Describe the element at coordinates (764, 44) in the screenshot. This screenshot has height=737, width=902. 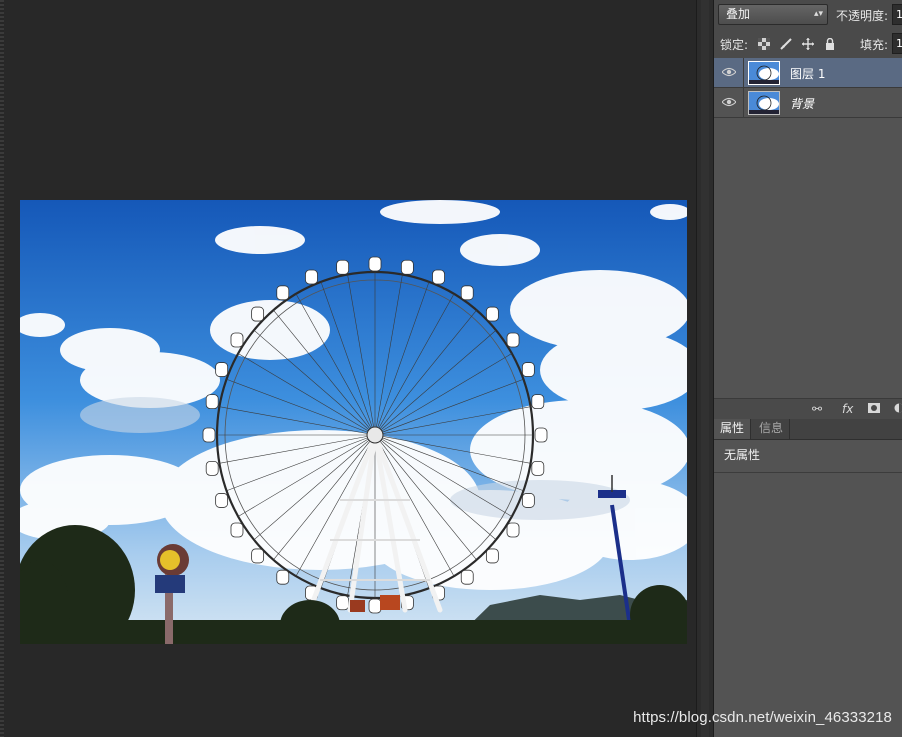
I see `lock-transparent-pixels-icon` at that location.